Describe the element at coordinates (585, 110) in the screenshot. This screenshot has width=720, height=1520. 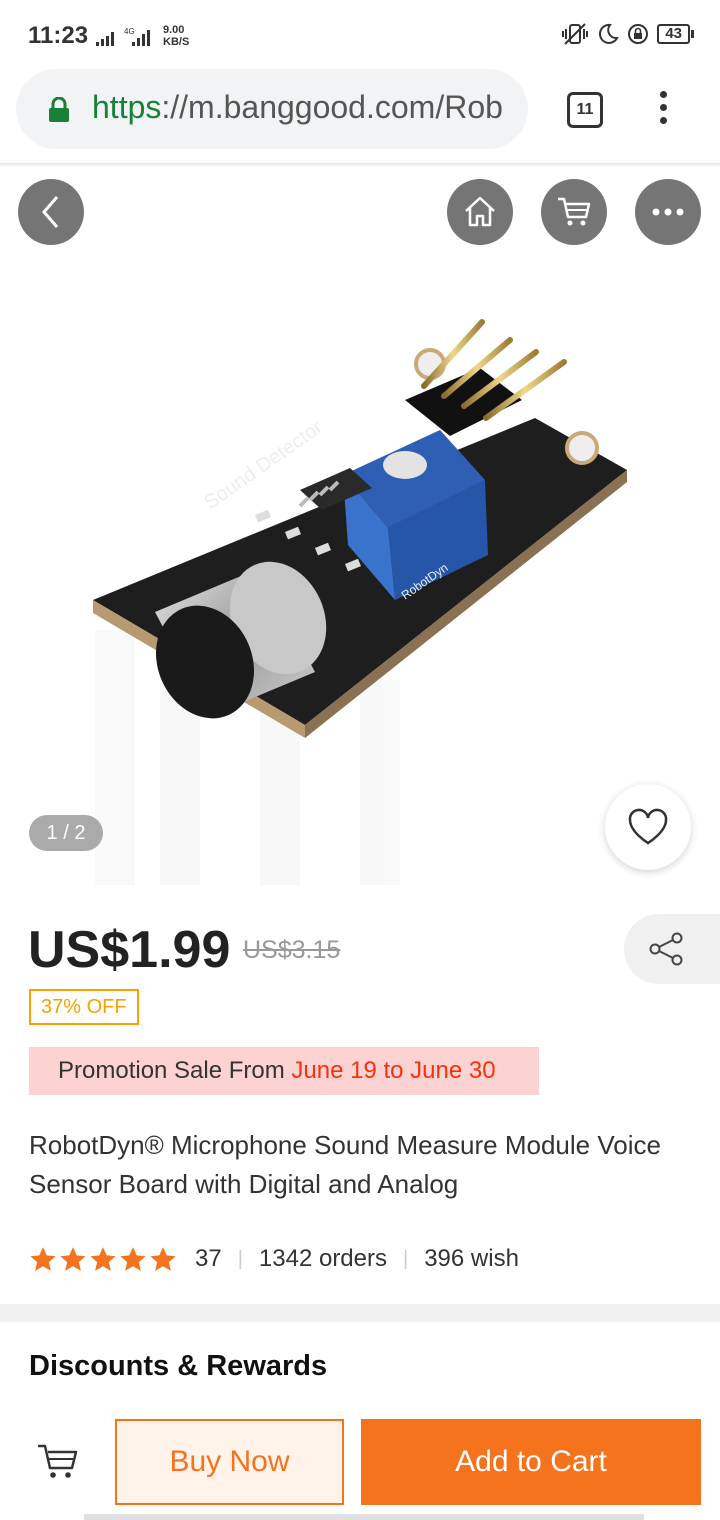
I see `tab-switcher-button: 11` at that location.